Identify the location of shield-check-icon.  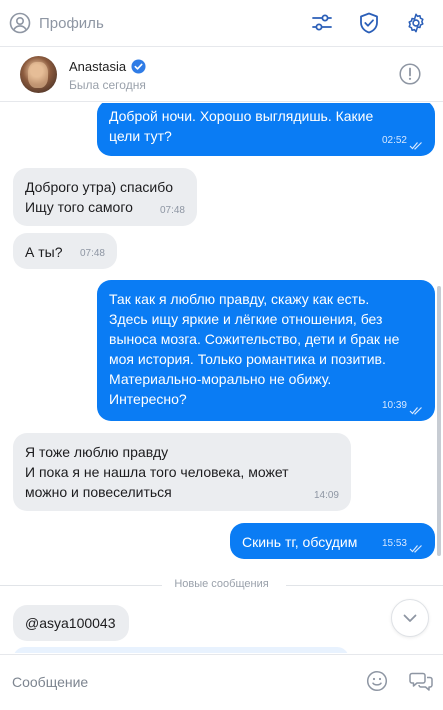
(369, 23).